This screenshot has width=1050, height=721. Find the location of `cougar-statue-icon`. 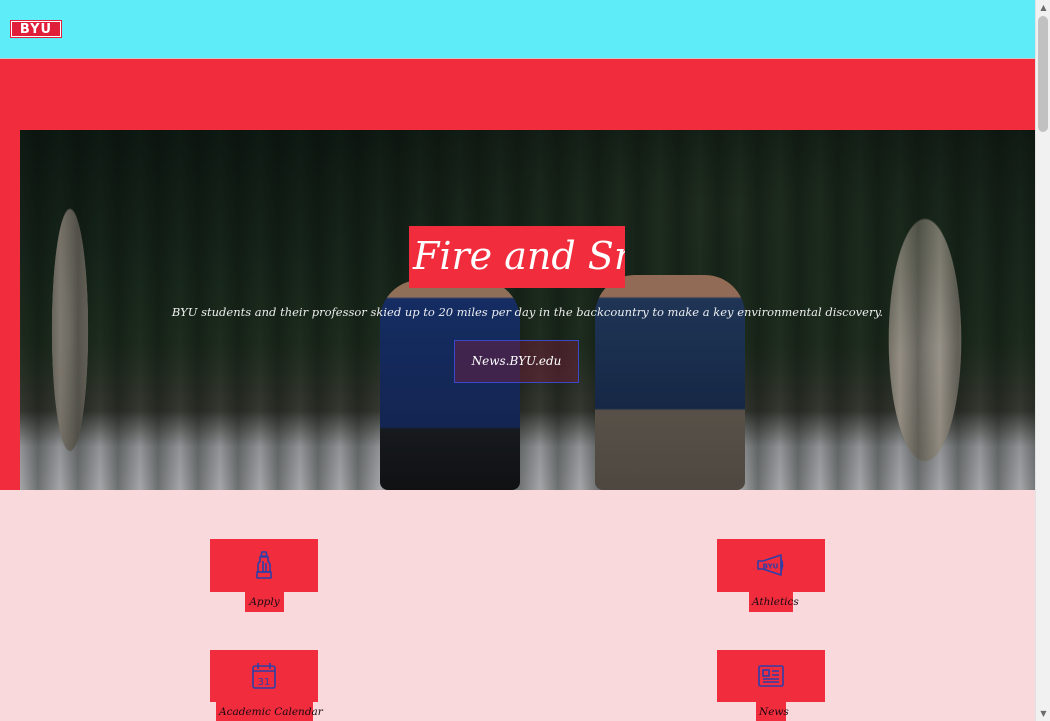

cougar-statue-icon is located at coordinates (264, 565).